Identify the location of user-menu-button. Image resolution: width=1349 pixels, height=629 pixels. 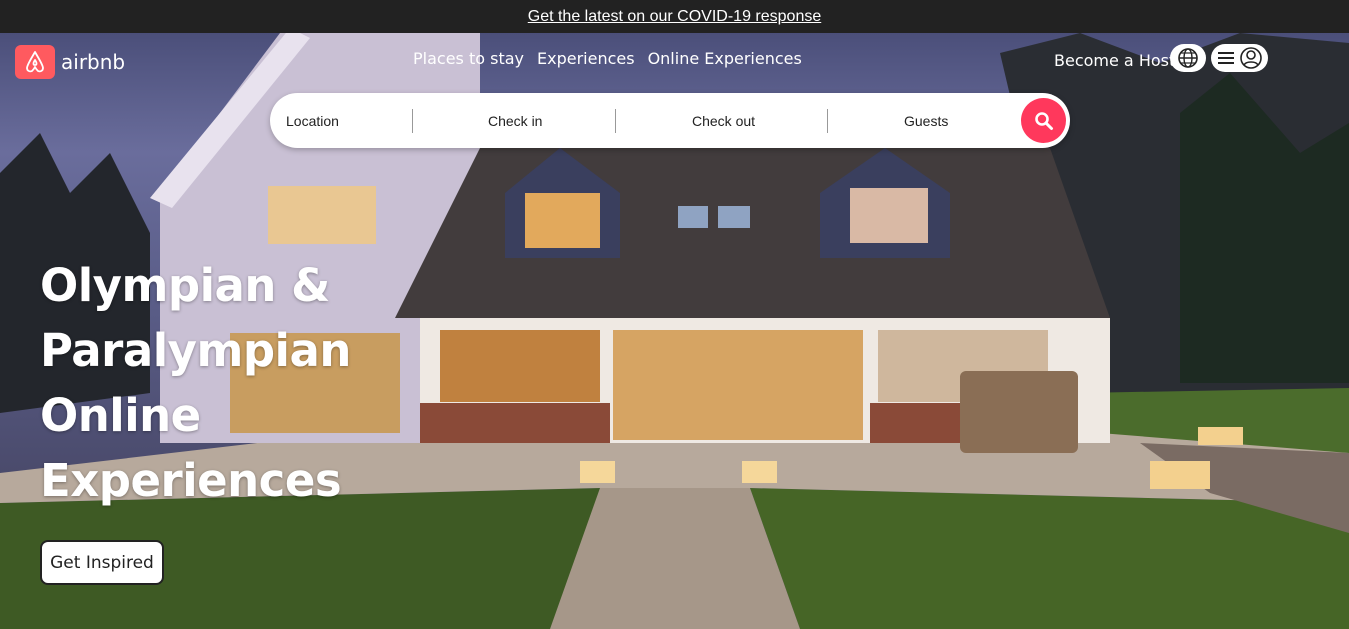
(1239, 58).